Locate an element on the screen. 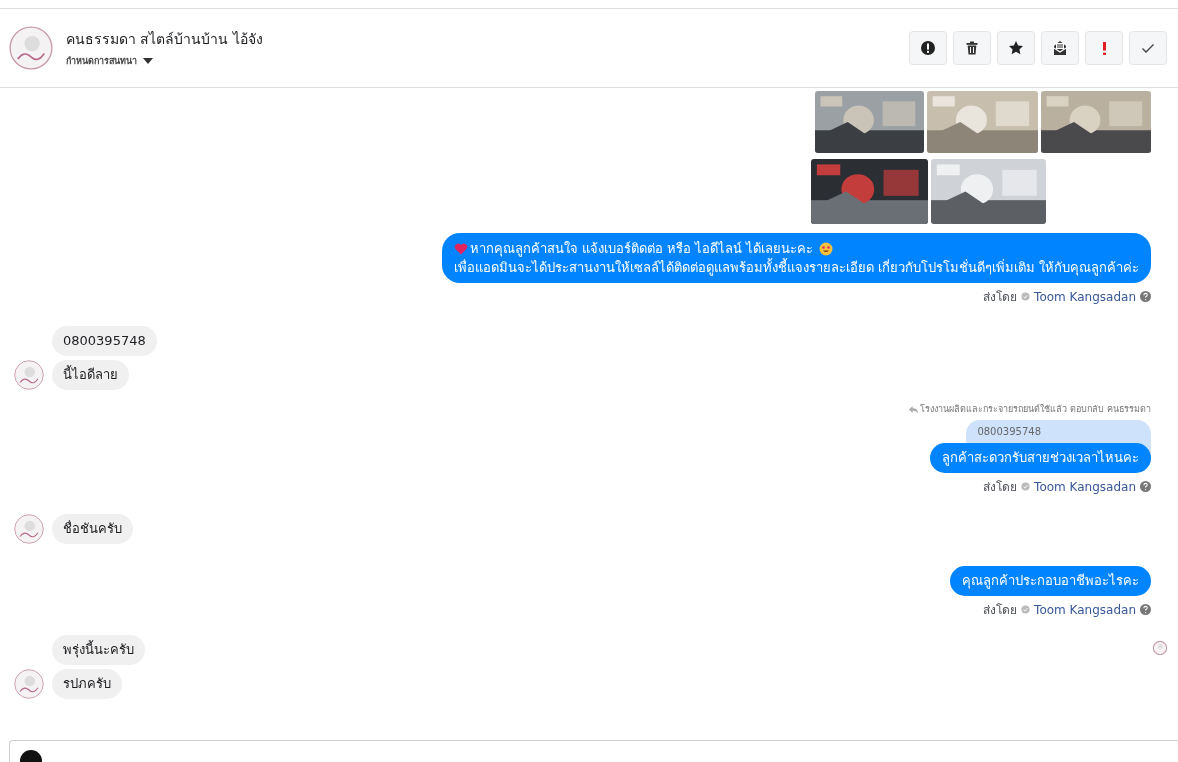 This screenshot has height=762, width=1178. smiley-icon is located at coordinates (826, 248).